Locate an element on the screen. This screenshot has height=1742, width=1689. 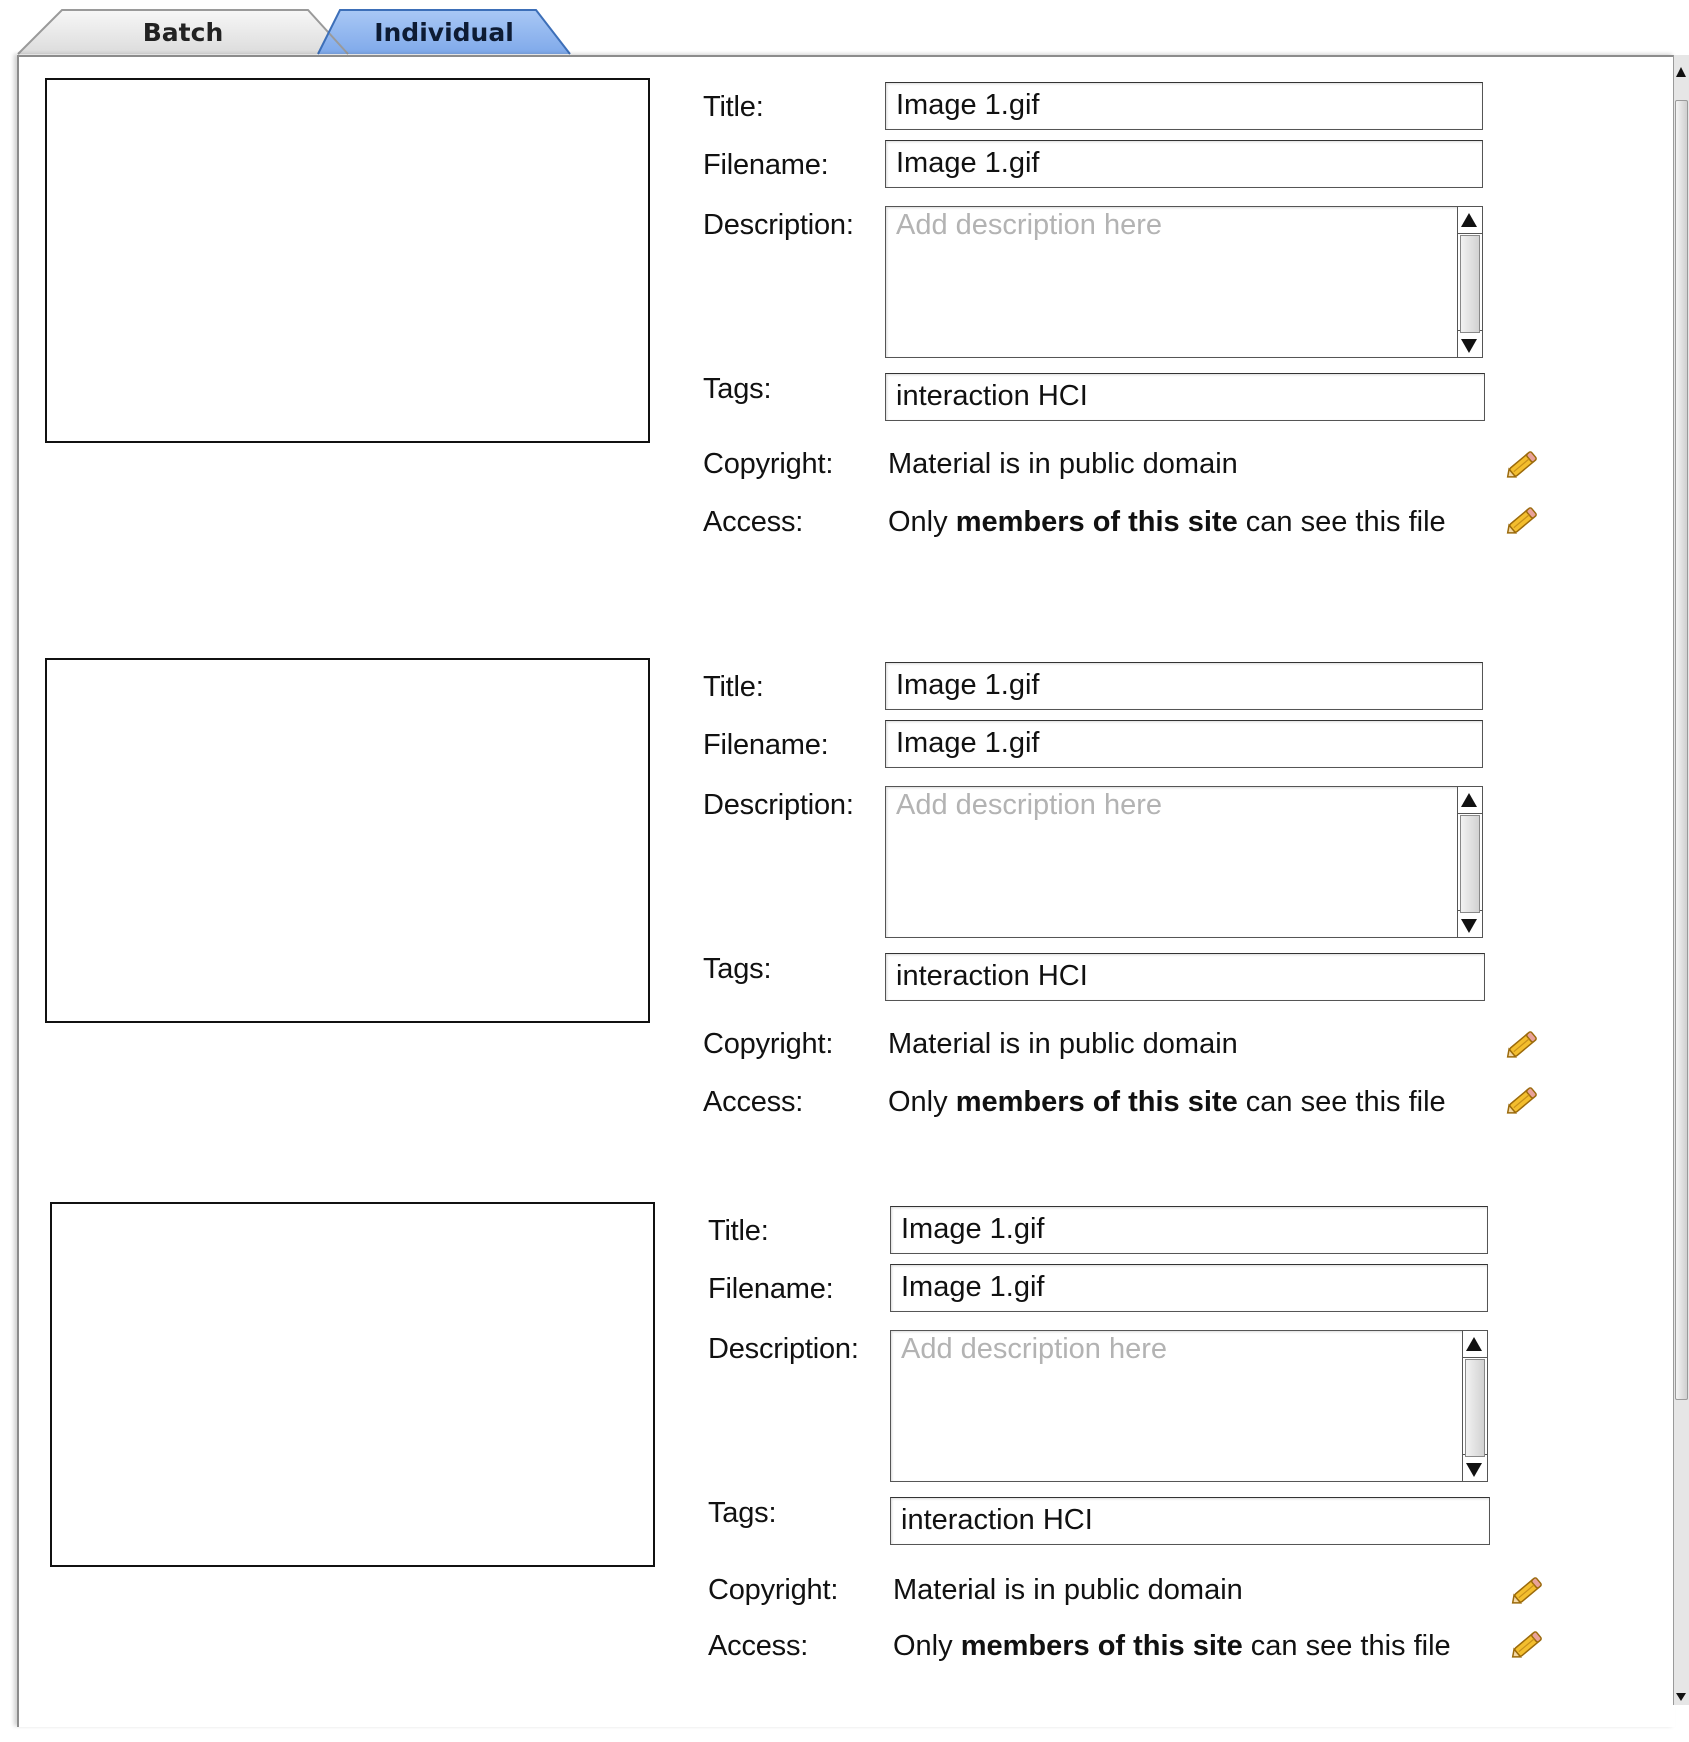
scroll-up-arrow-icon is located at coordinates (1681, 72).